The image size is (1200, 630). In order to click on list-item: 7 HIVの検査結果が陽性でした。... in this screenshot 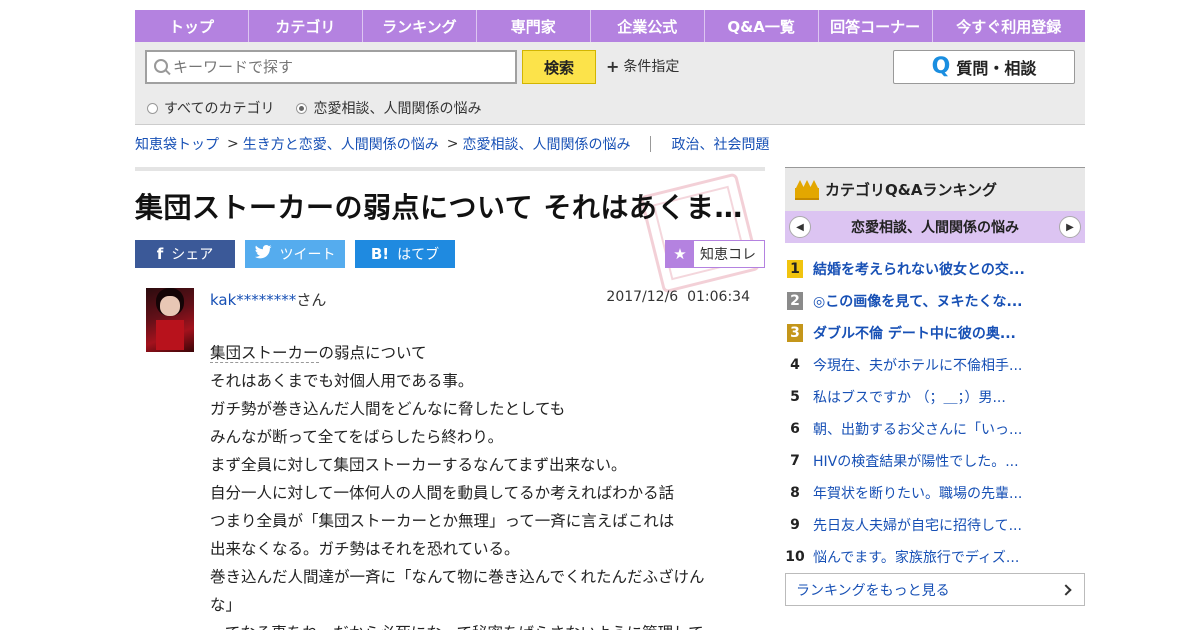, I will do `click(935, 461)`.